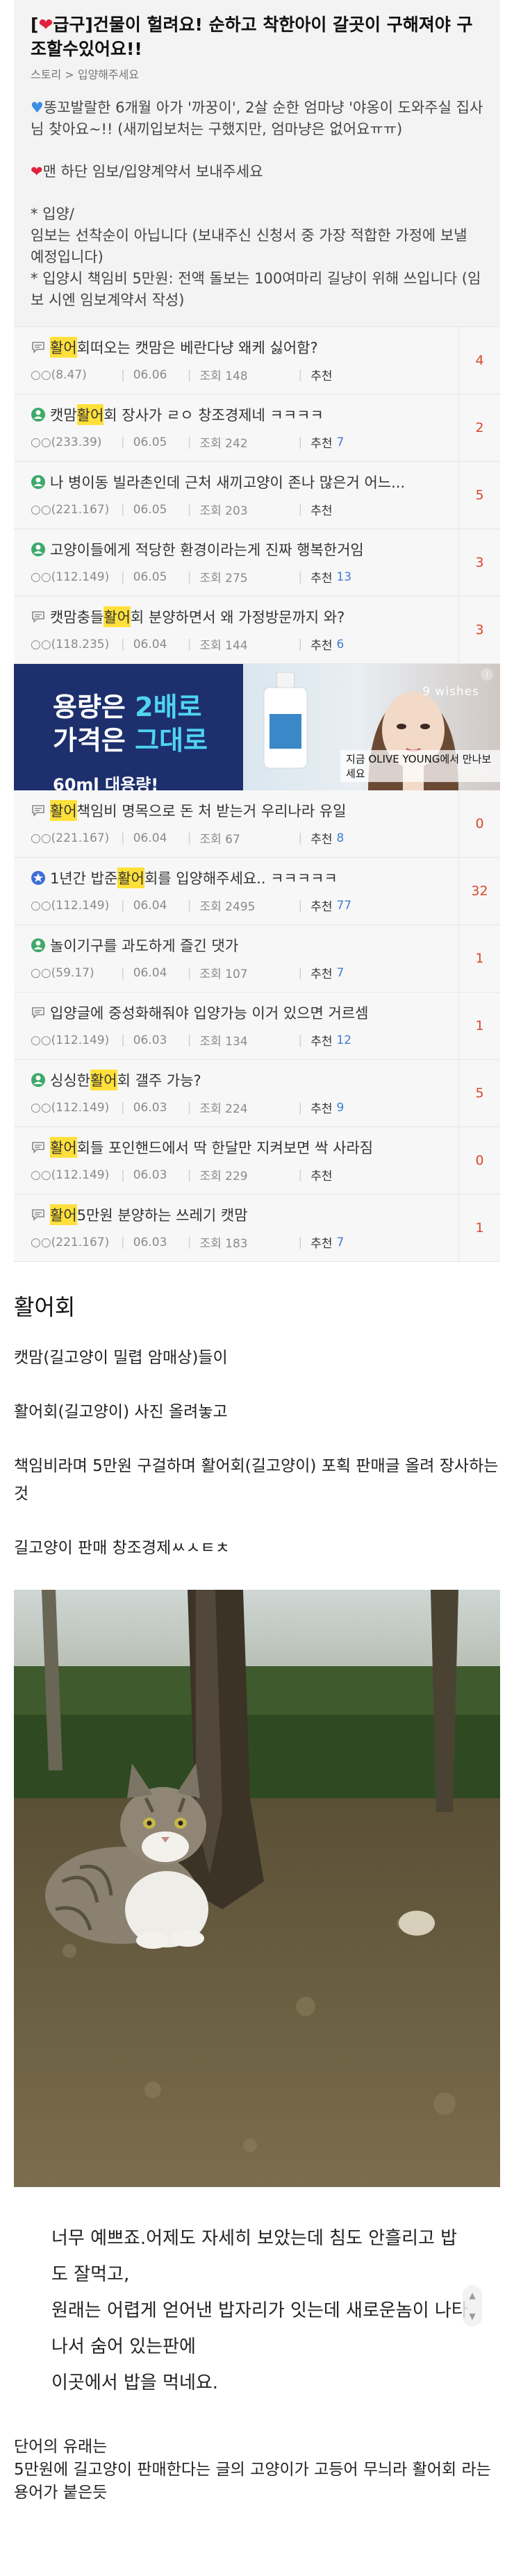 The height and width of the screenshot is (2576, 514). Describe the element at coordinates (106, 782) in the screenshot. I see `ad-subline: 60ml 대용량!` at that location.